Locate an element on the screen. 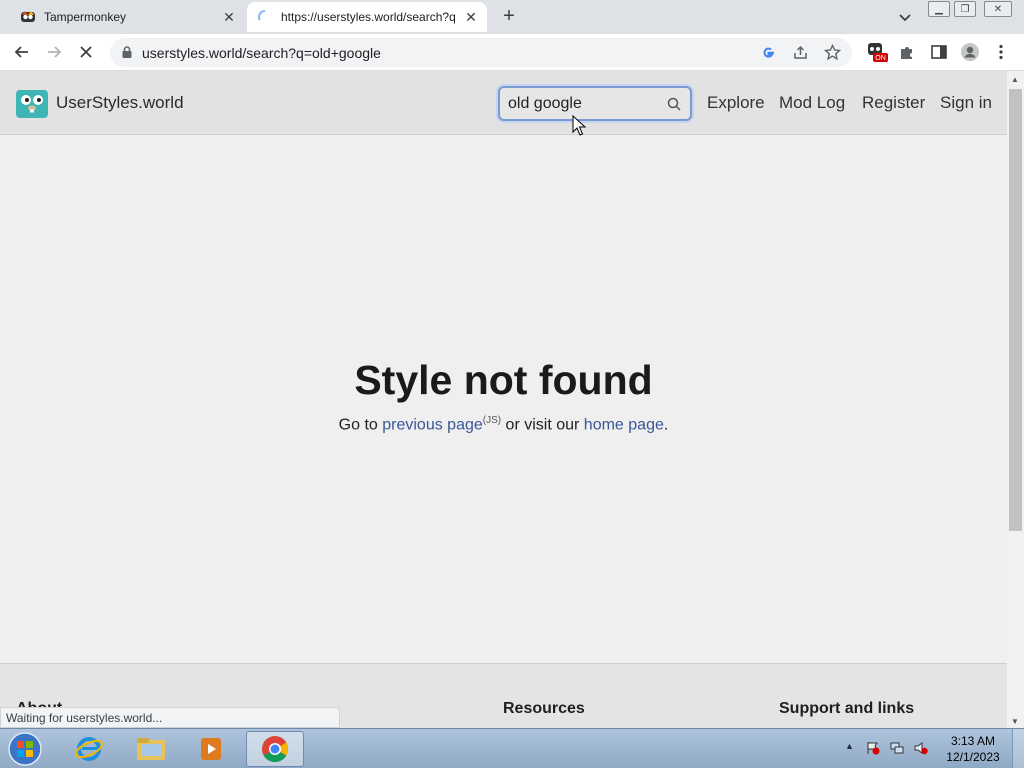 Image resolution: width=1024 pixels, height=768 pixels. action-center-flag-icon is located at coordinates (873, 748).